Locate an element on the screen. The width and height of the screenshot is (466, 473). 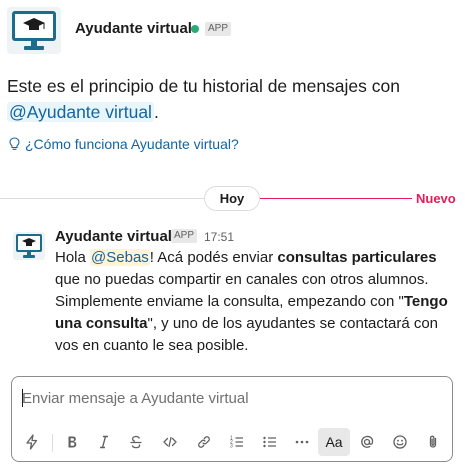
new-messages-label: Nuevo is located at coordinates (436, 198).